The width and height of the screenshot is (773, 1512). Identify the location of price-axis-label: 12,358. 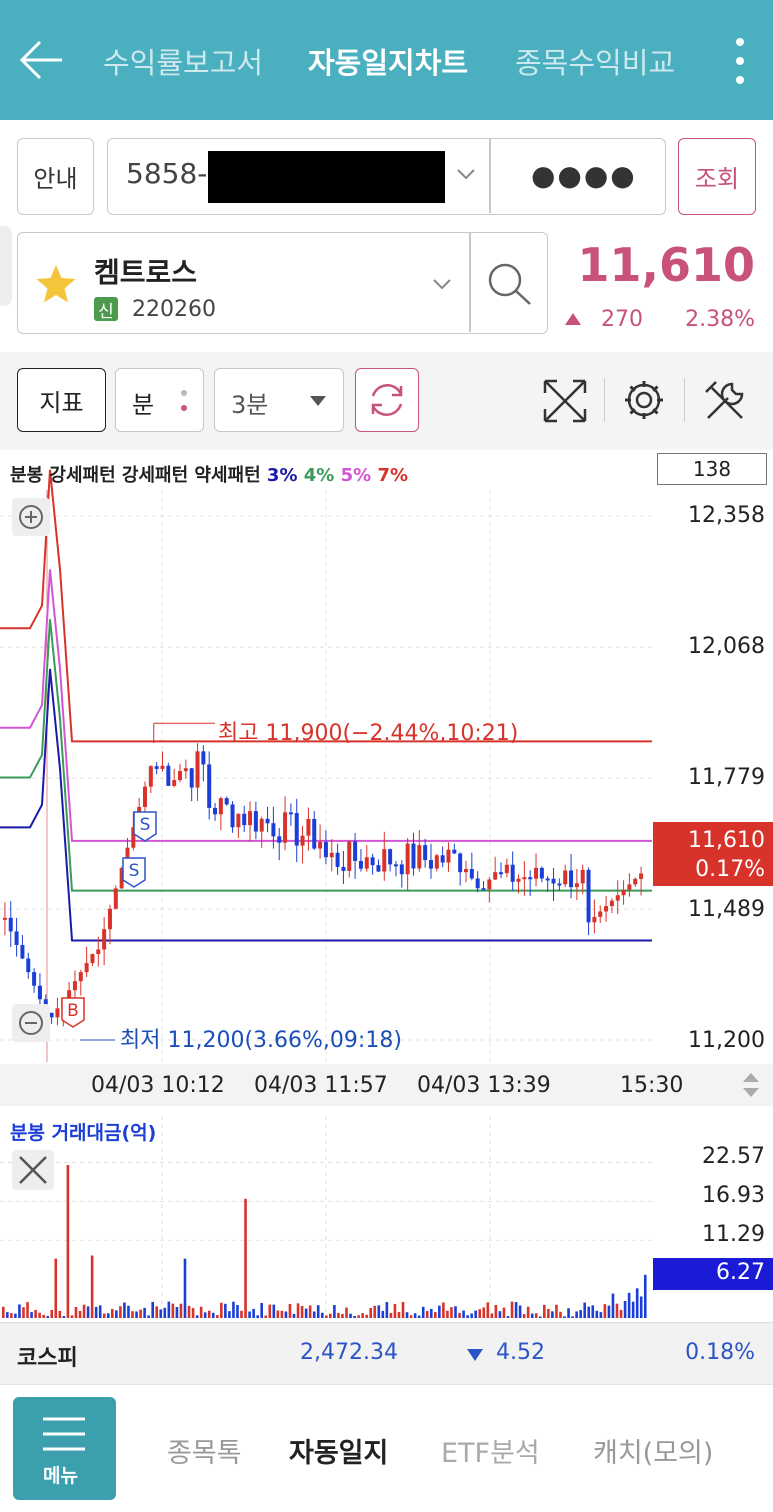
(726, 515).